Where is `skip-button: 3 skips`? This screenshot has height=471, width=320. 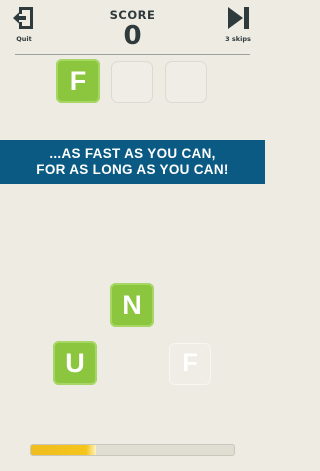
skip-button: 3 skips is located at coordinates (238, 24).